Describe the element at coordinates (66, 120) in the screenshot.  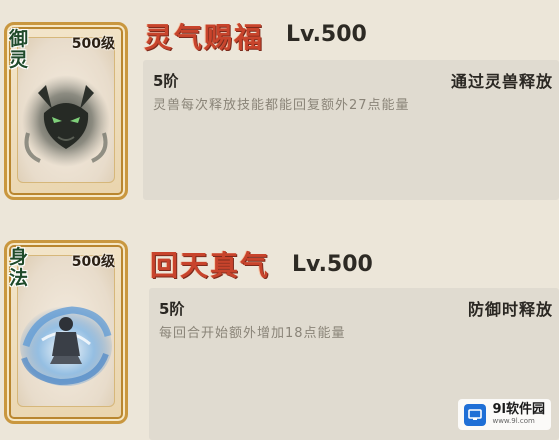
I see `spirit-beast-icon` at that location.